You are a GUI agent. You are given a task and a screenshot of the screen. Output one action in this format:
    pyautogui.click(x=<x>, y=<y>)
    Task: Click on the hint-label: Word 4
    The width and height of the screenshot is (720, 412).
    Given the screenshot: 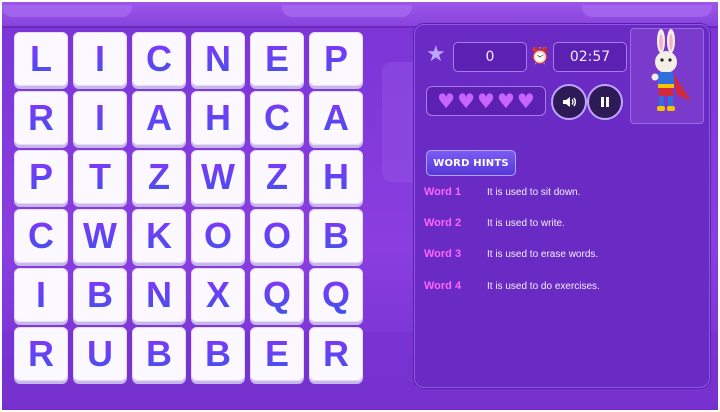 What is the action you would take?
    pyautogui.click(x=443, y=286)
    